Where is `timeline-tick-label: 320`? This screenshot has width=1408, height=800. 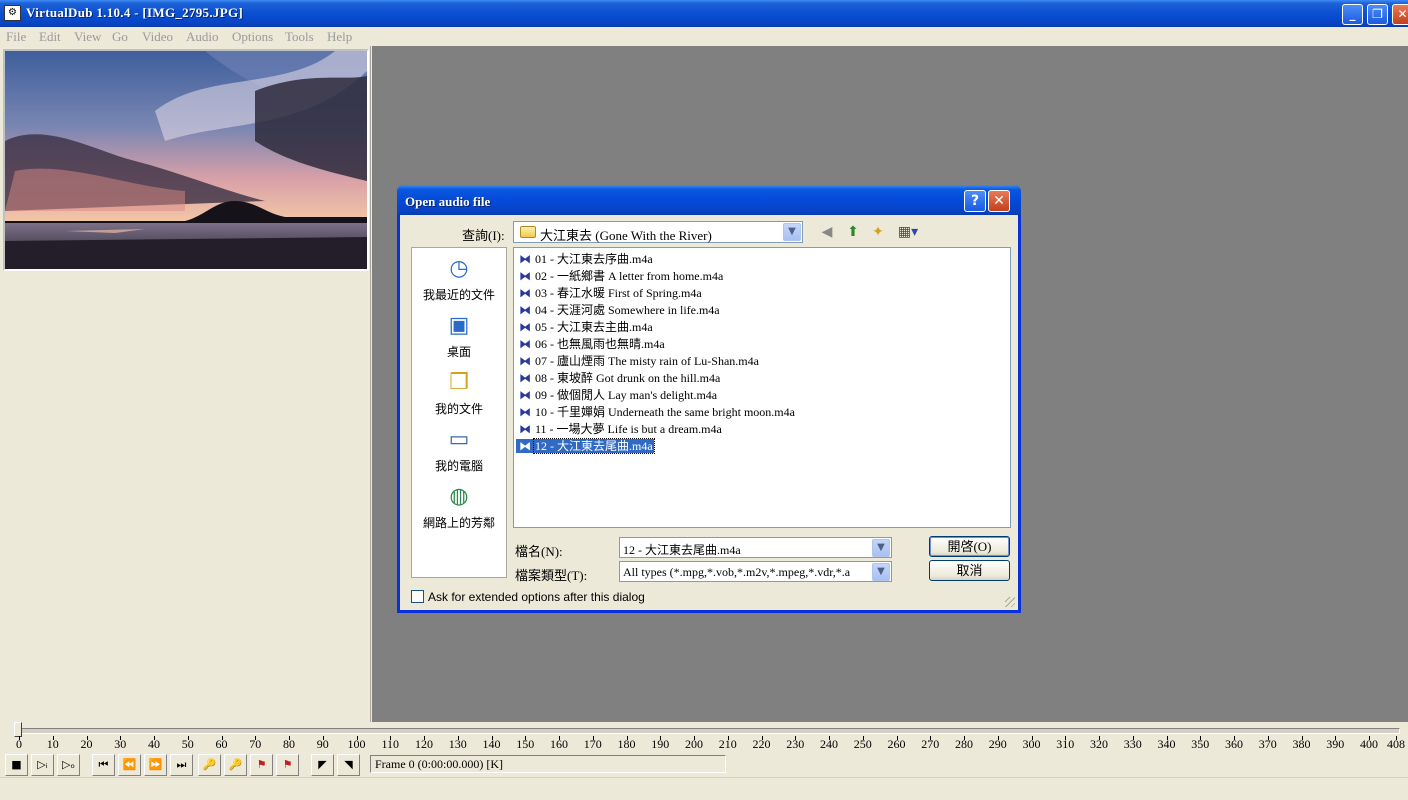
timeline-tick-label: 320 is located at coordinates (1099, 744).